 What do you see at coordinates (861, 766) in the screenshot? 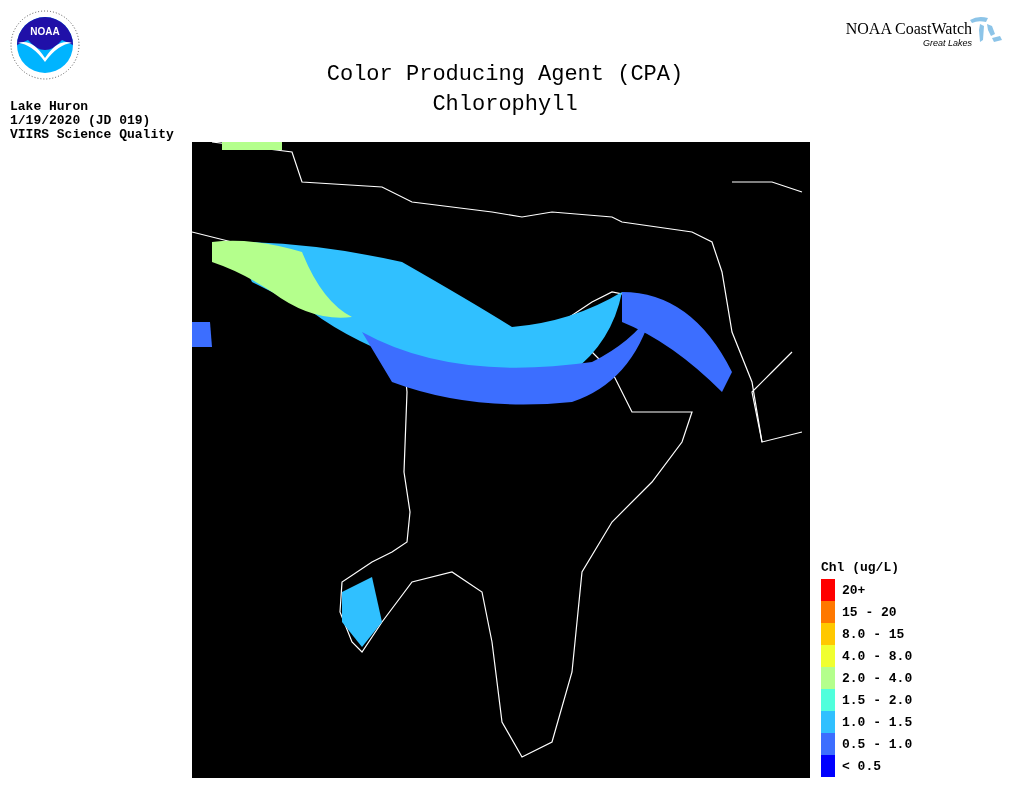
I see `legend-label: < 0.5` at bounding box center [861, 766].